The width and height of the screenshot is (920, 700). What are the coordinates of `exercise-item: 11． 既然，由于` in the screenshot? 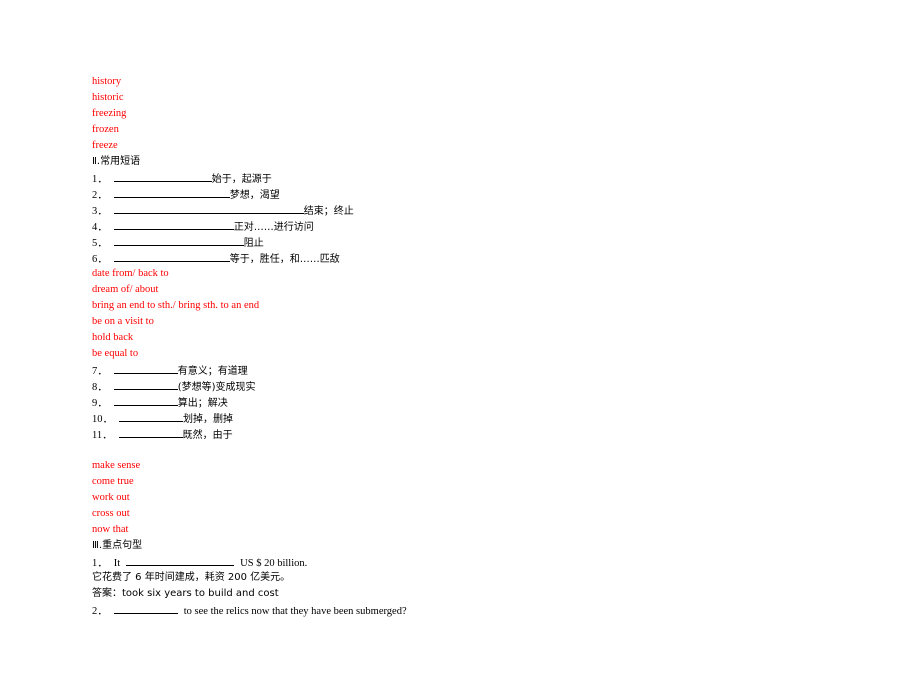 It's located at (442, 434).